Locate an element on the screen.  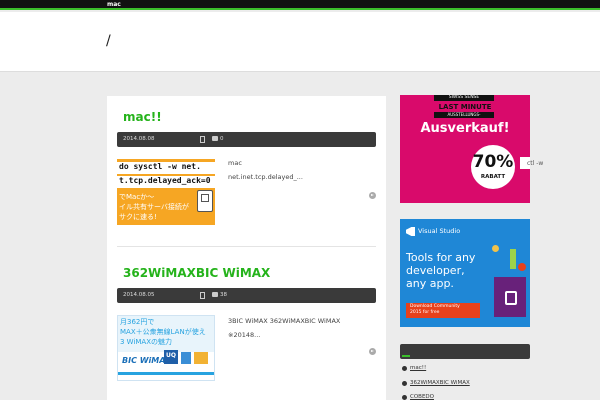
sidebar-widget-header is located at coordinates (465, 351).